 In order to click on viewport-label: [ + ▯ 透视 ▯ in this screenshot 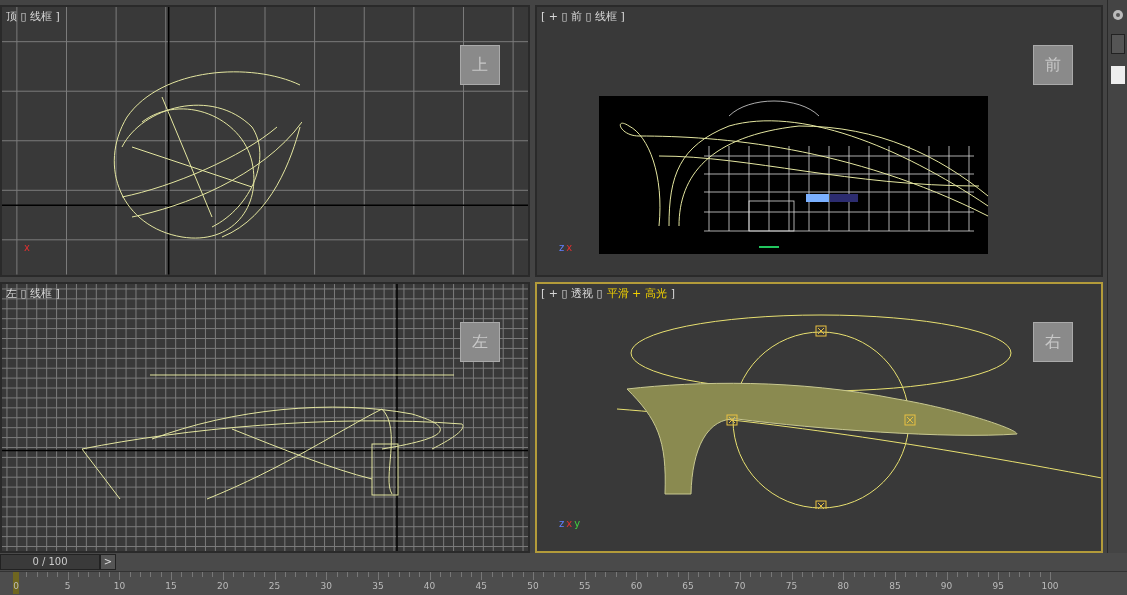, I will do `click(572, 293)`.